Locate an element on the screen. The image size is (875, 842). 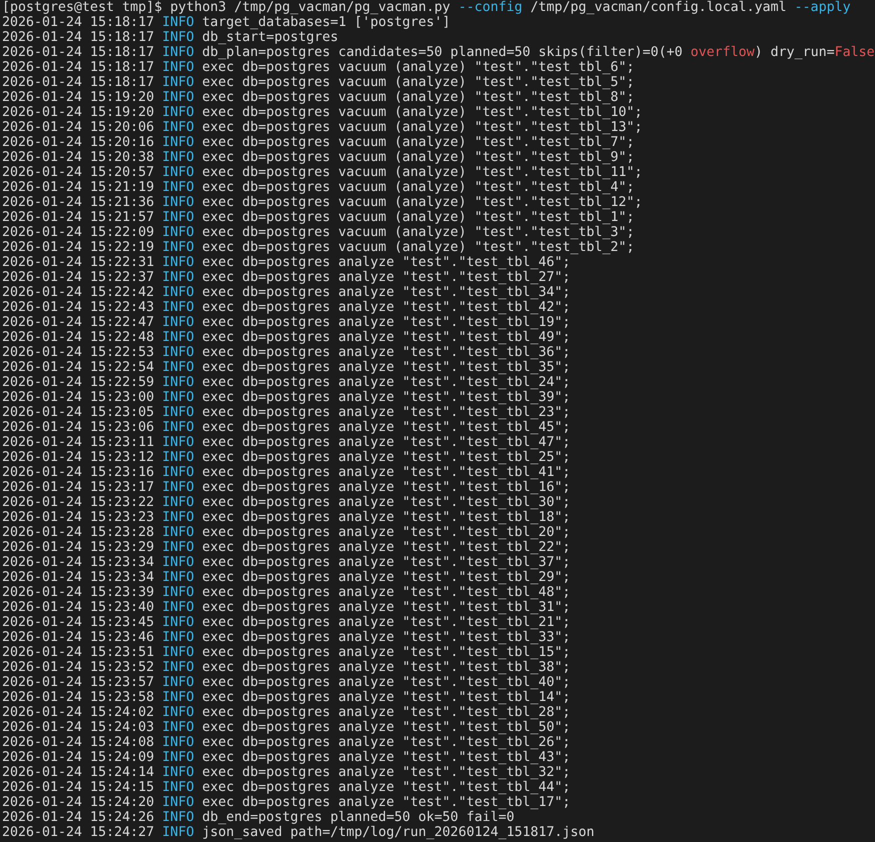
log-message: exec db=postgres vacuum (analyze) "test"."test_tbl_4"; is located at coordinates (418, 187).